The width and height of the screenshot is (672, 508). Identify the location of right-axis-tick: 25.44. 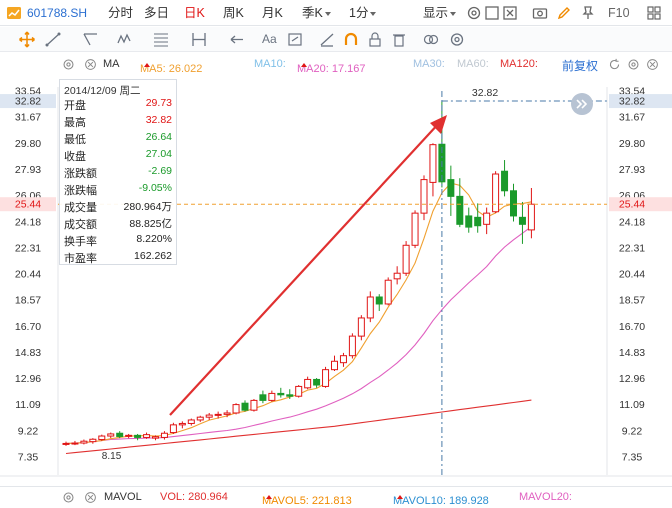
(632, 205).